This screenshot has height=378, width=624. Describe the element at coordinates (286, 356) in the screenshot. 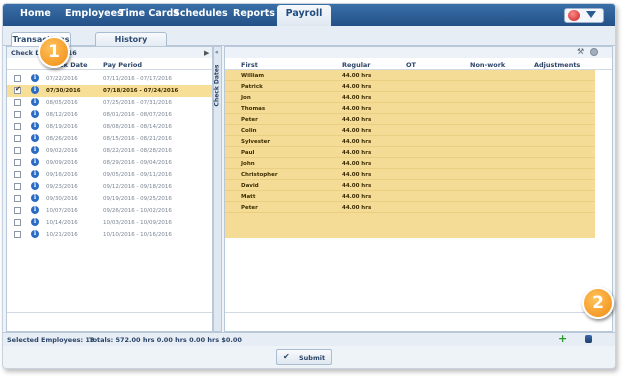

I see `check-icon: ✔` at that location.